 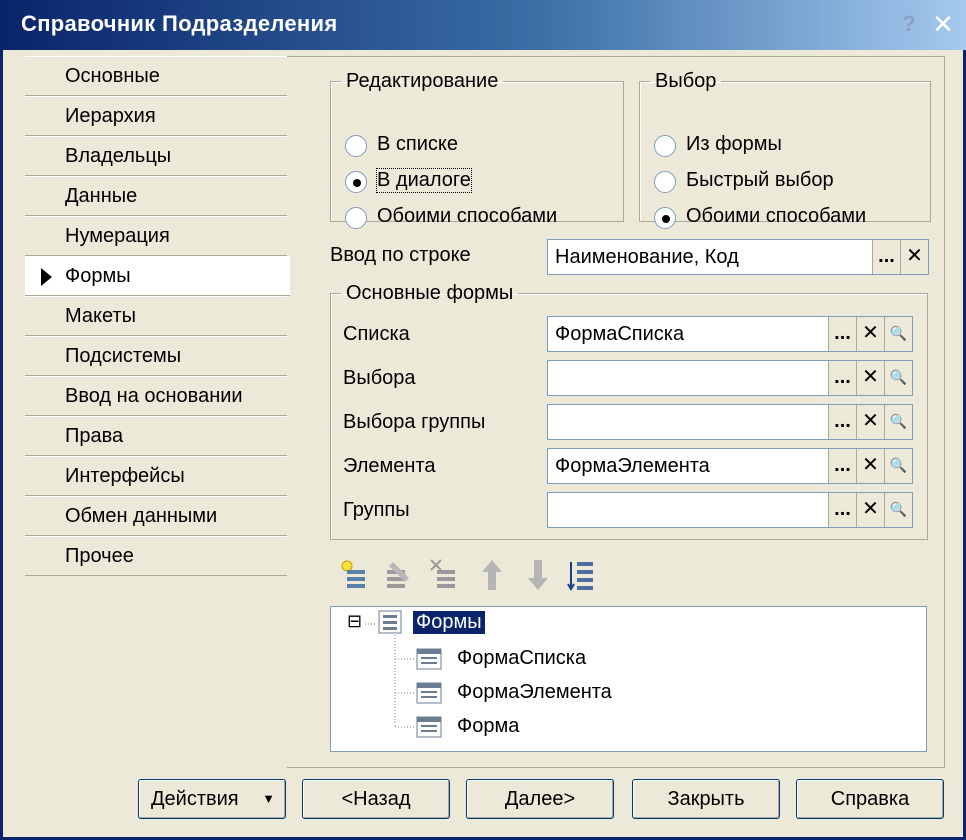 I want to click on tab-label: Иерархия, so click(x=110, y=116).